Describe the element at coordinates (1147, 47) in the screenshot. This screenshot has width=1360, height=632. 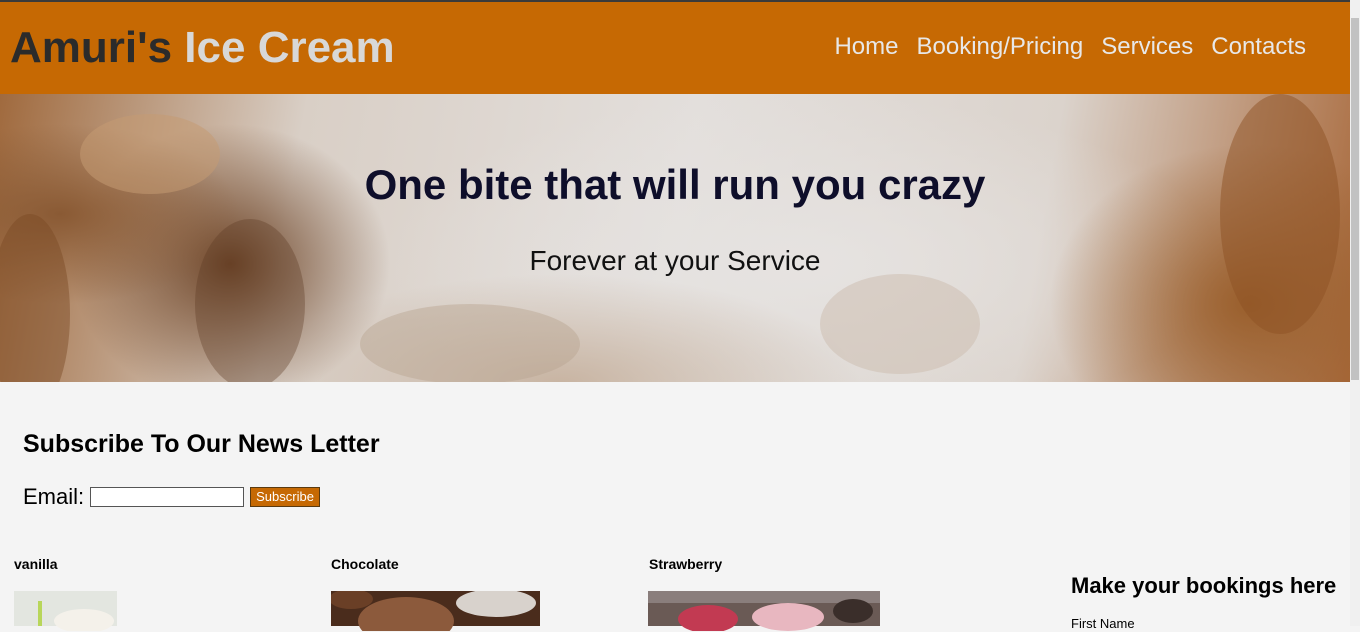
I see `nav-services-link: Services` at that location.